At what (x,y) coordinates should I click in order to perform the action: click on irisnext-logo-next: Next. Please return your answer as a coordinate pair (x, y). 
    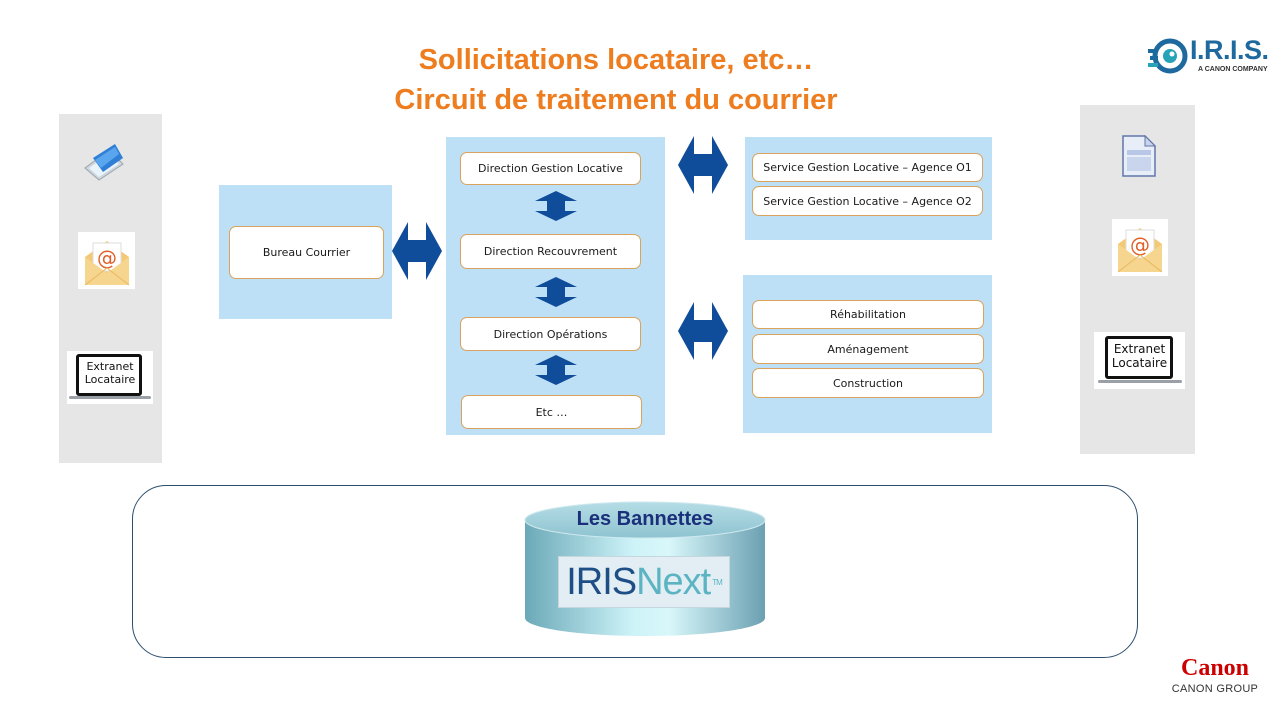
    Looking at the image, I should click on (673, 581).